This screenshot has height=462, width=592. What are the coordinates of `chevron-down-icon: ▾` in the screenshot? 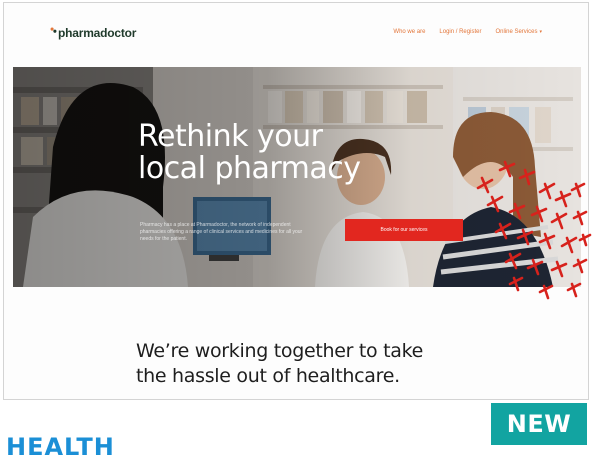 It's located at (540, 32).